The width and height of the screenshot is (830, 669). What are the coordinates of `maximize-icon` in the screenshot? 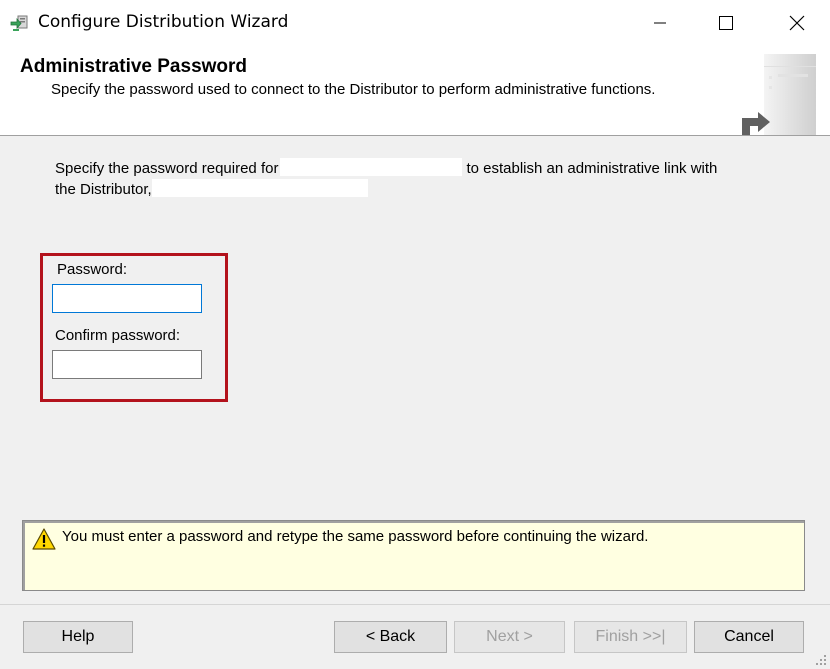 It's located at (726, 23).